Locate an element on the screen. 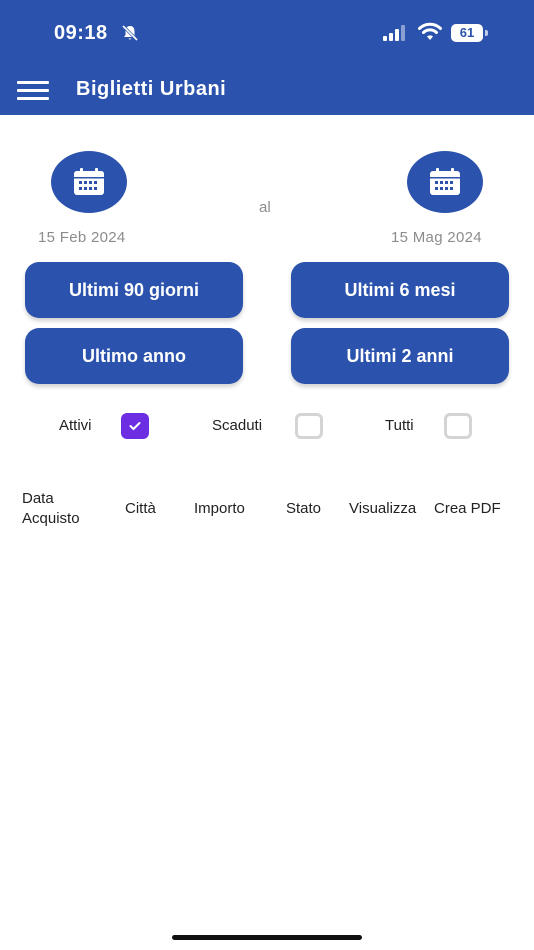 The image size is (534, 950). signal-icon is located at coordinates (394, 33).